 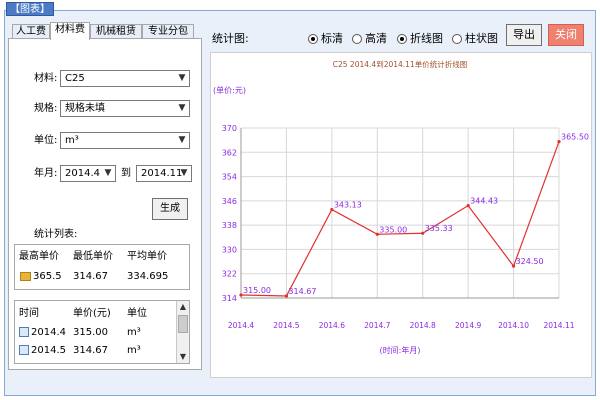 What do you see at coordinates (46, 140) in the screenshot?
I see `unit-label: 单位:` at bounding box center [46, 140].